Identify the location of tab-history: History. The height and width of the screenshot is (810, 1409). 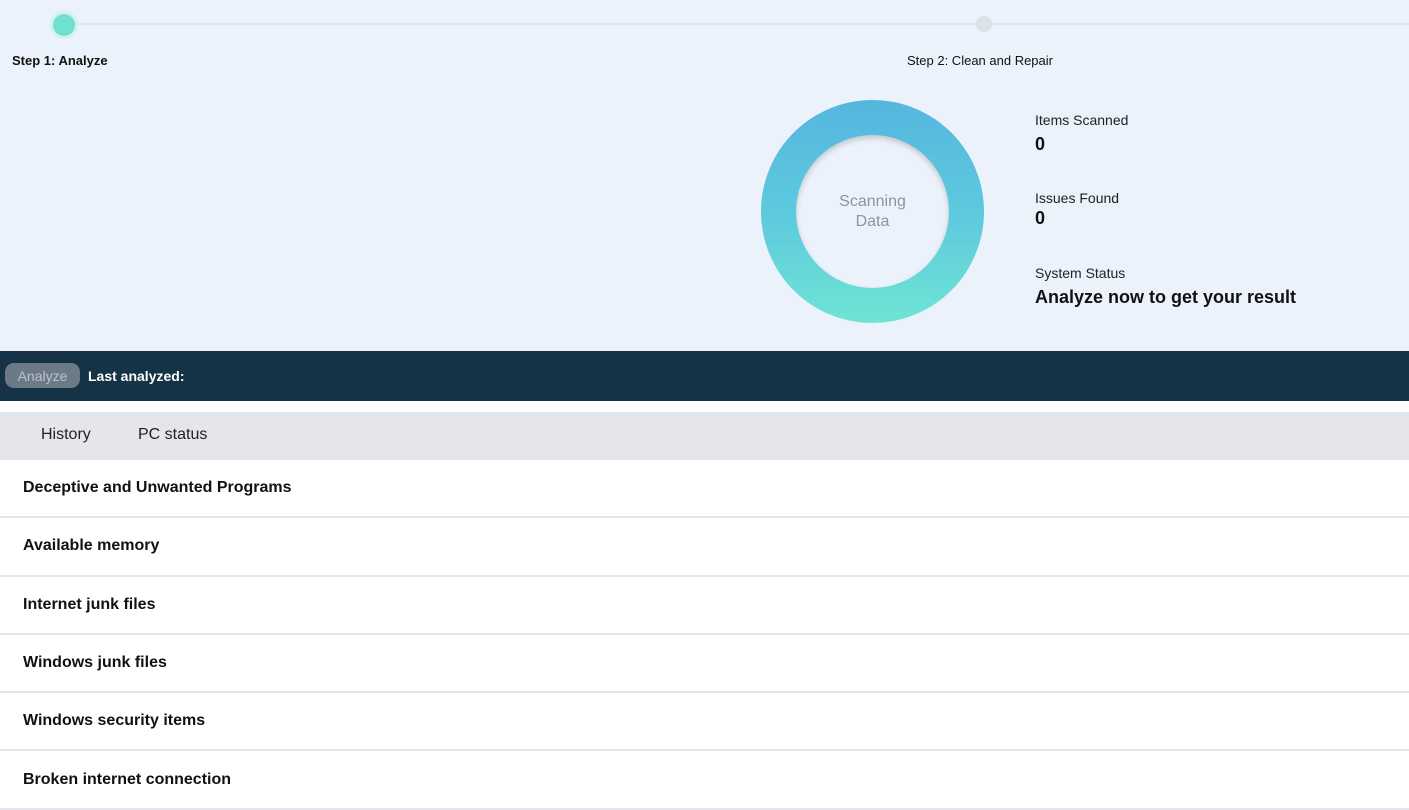
(66, 435).